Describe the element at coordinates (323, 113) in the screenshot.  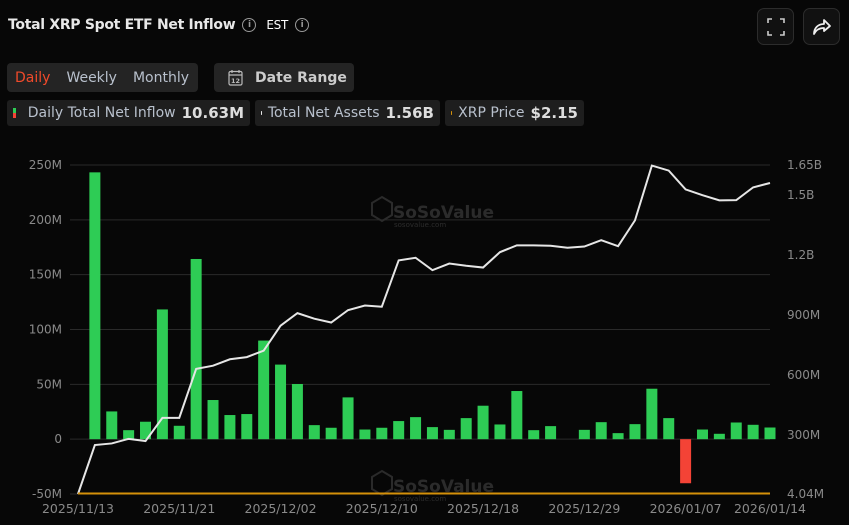
I see `legend-label: Total Net Assets` at that location.